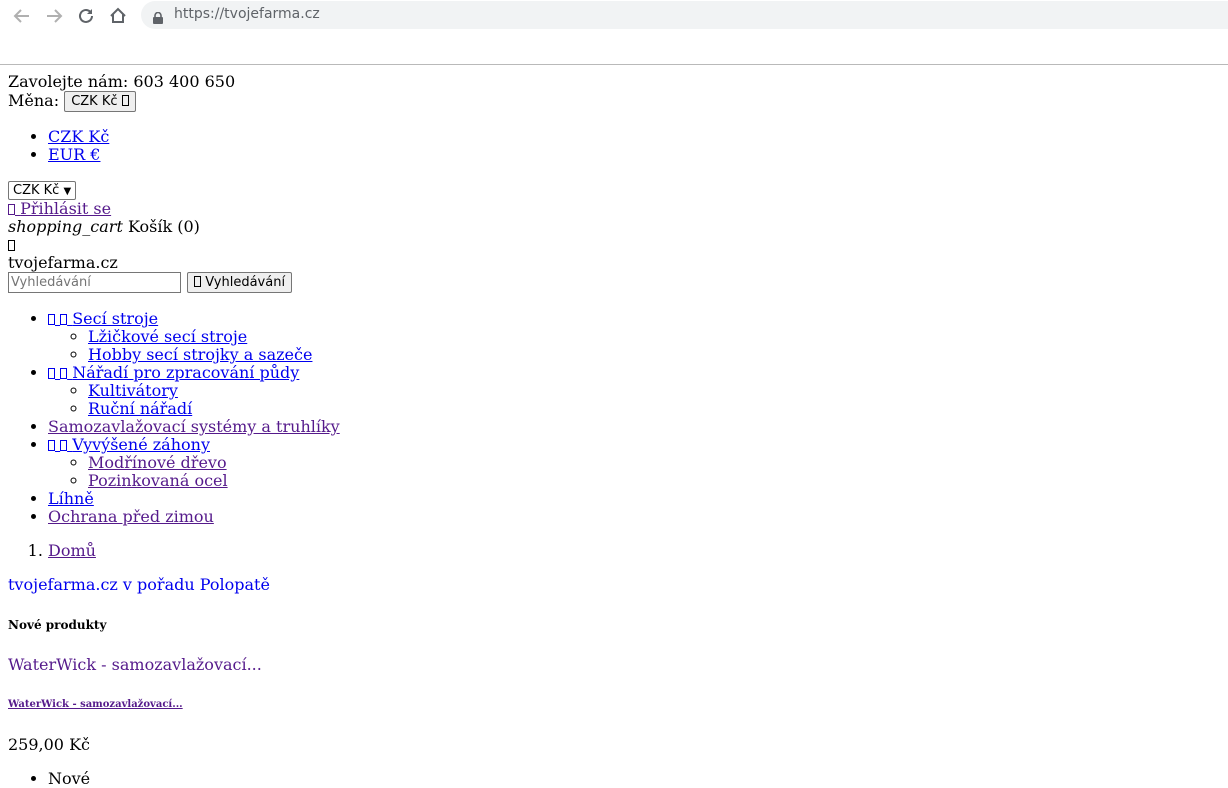 The image size is (1228, 788). What do you see at coordinates (614, 625) in the screenshot?
I see `new-products-section: Nové produkty` at bounding box center [614, 625].